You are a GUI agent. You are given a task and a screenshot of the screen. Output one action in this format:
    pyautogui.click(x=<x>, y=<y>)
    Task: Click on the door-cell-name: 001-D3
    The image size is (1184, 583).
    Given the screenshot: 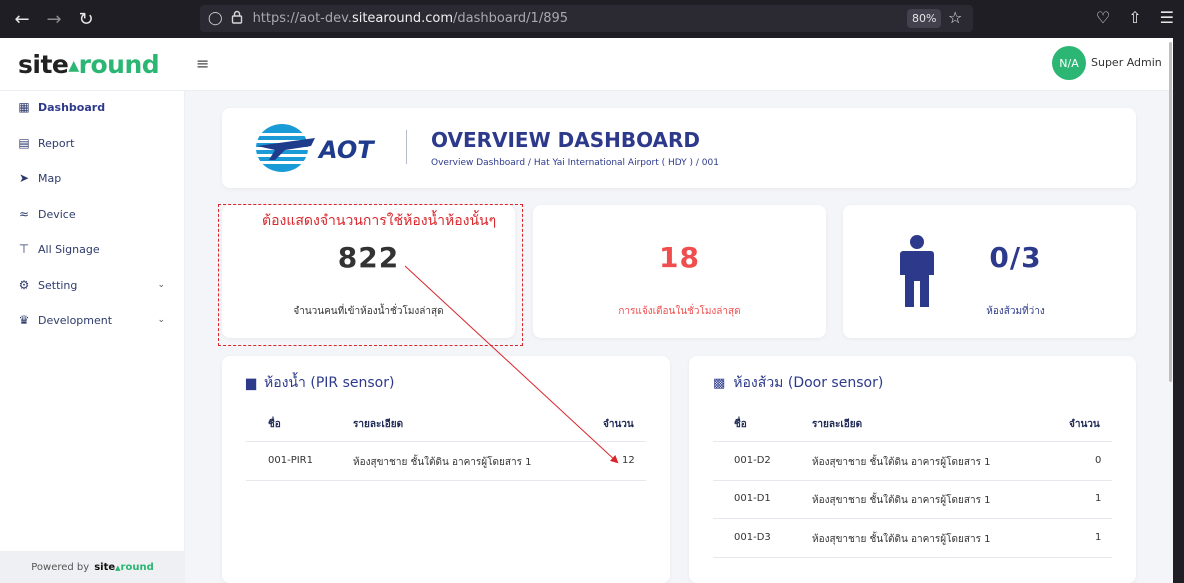 What is the action you would take?
    pyautogui.click(x=752, y=537)
    